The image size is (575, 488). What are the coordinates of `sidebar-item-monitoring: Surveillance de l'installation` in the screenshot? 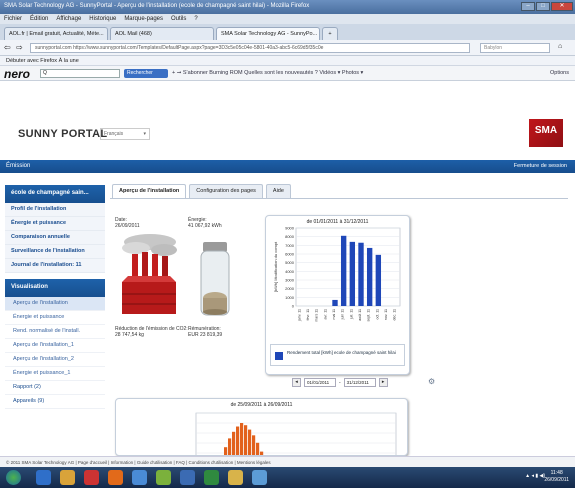 It's located at (55, 252).